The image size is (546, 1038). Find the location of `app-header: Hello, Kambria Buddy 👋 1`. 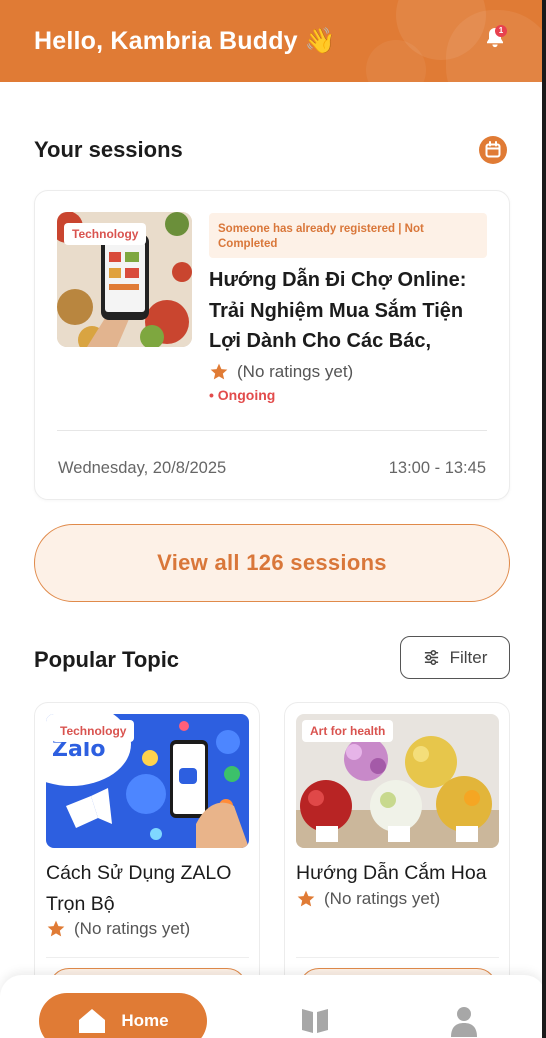

app-header: Hello, Kambria Buddy 👋 1 is located at coordinates (273, 41).